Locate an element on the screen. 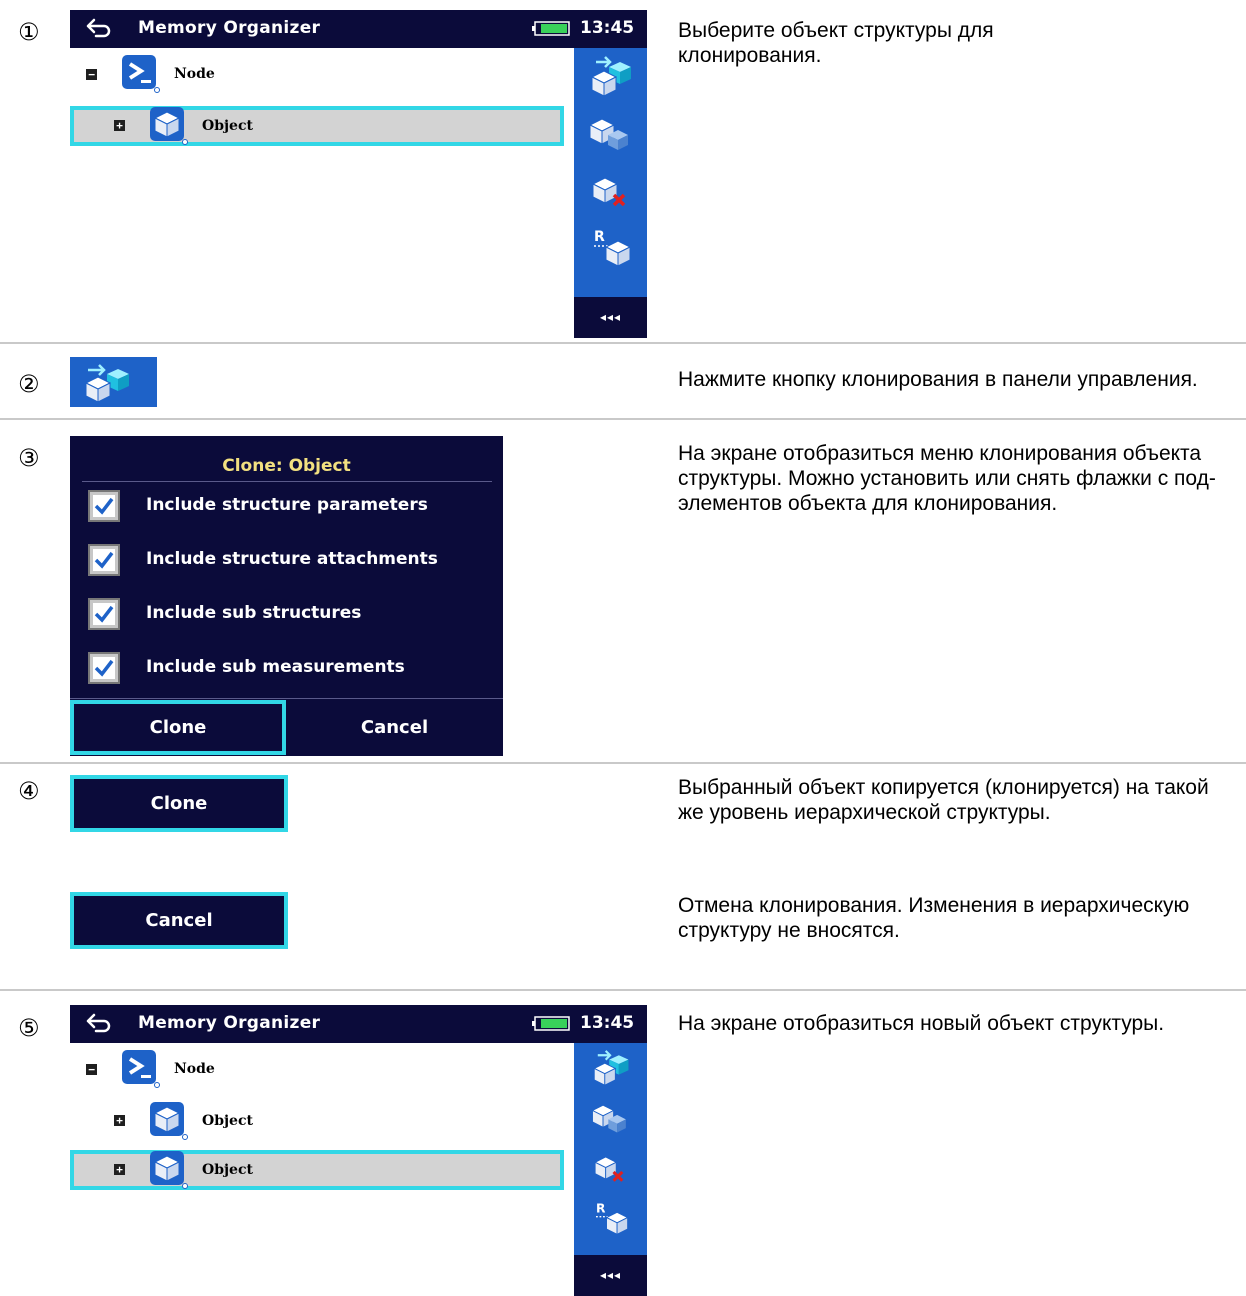  step-number-3: ③ is located at coordinates (29, 458).